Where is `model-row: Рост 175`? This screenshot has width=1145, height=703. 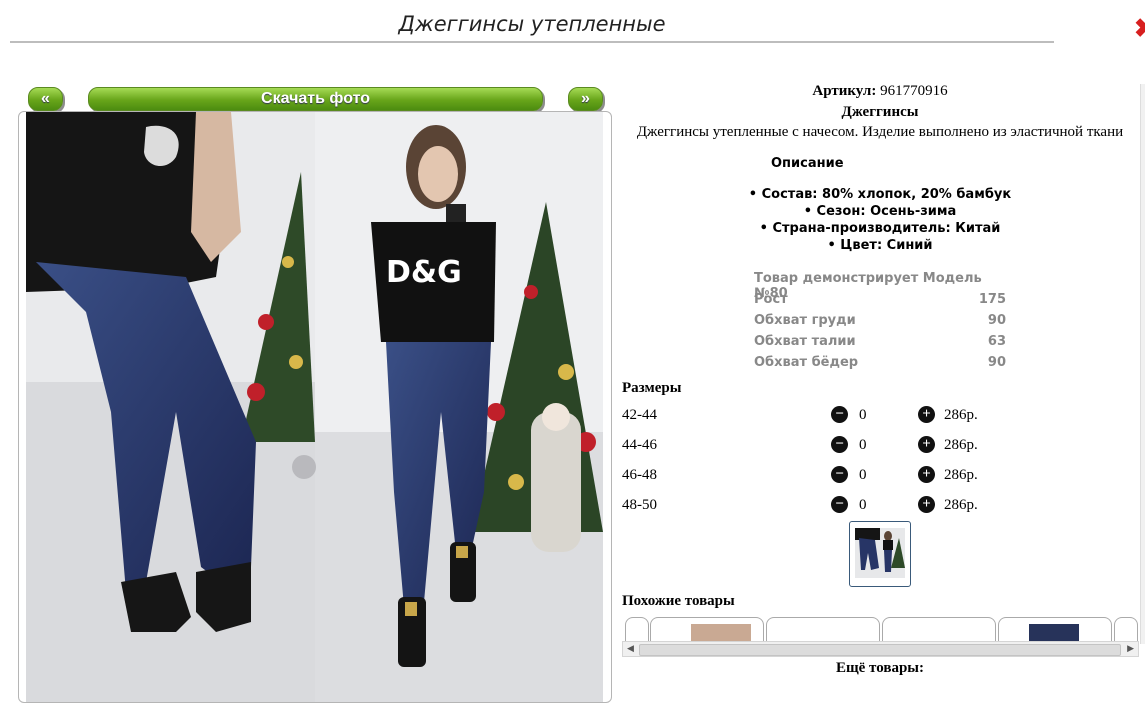 model-row: Рост 175 is located at coordinates (880, 302).